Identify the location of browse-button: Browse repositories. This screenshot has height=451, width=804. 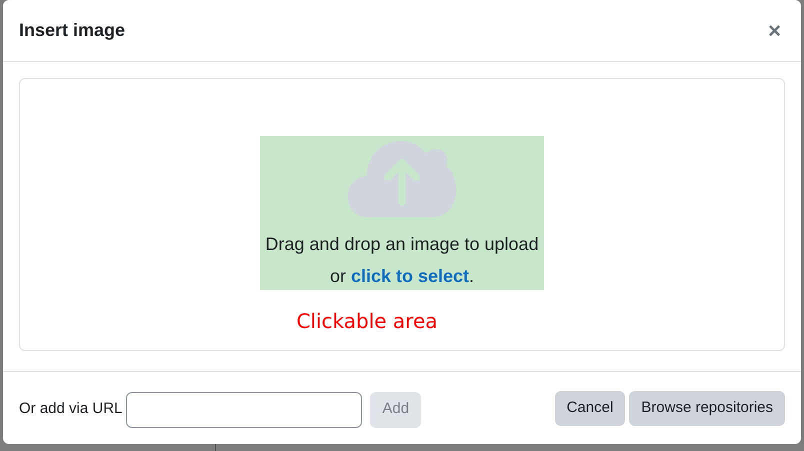
(707, 408).